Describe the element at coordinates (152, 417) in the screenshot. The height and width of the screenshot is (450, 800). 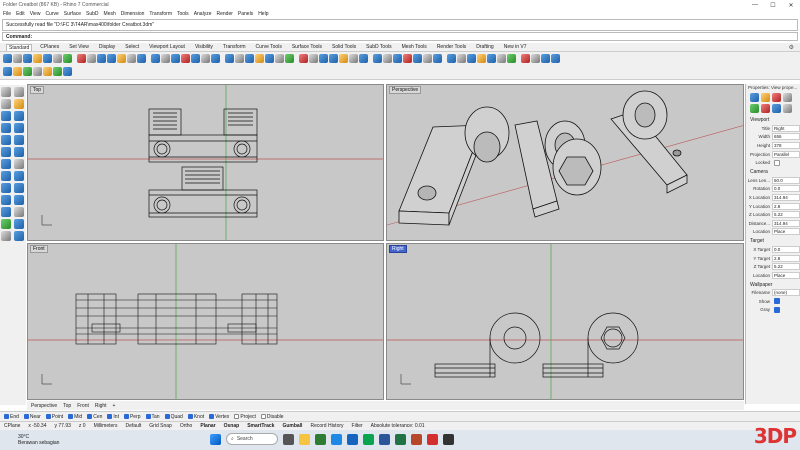
I see `osnap-tan: Tan` at that location.